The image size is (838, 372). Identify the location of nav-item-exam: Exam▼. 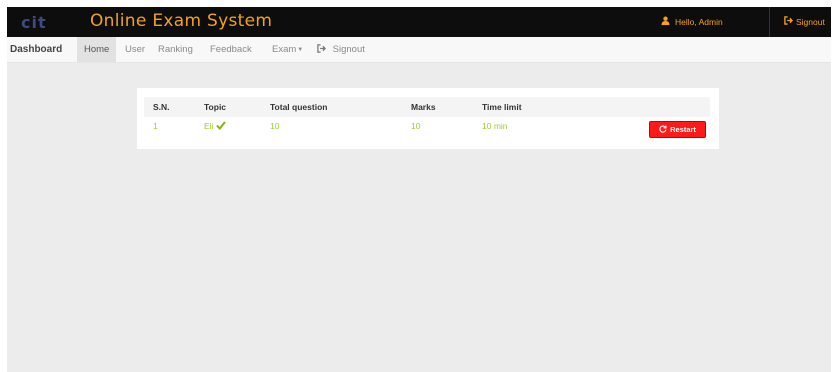
(287, 49).